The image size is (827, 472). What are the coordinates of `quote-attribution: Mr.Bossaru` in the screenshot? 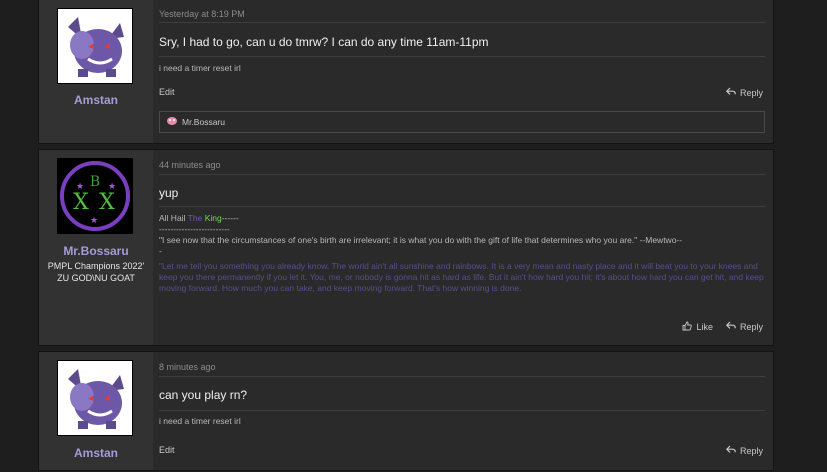 It's located at (462, 122).